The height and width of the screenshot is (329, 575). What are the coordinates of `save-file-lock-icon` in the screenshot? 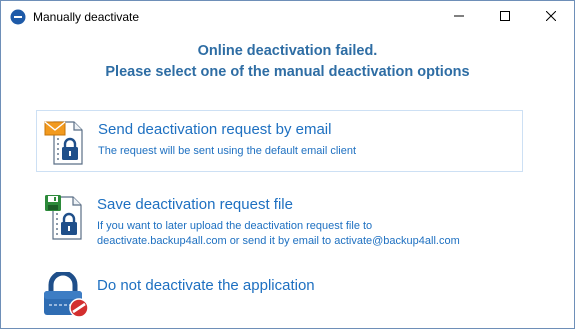 It's located at (65, 217).